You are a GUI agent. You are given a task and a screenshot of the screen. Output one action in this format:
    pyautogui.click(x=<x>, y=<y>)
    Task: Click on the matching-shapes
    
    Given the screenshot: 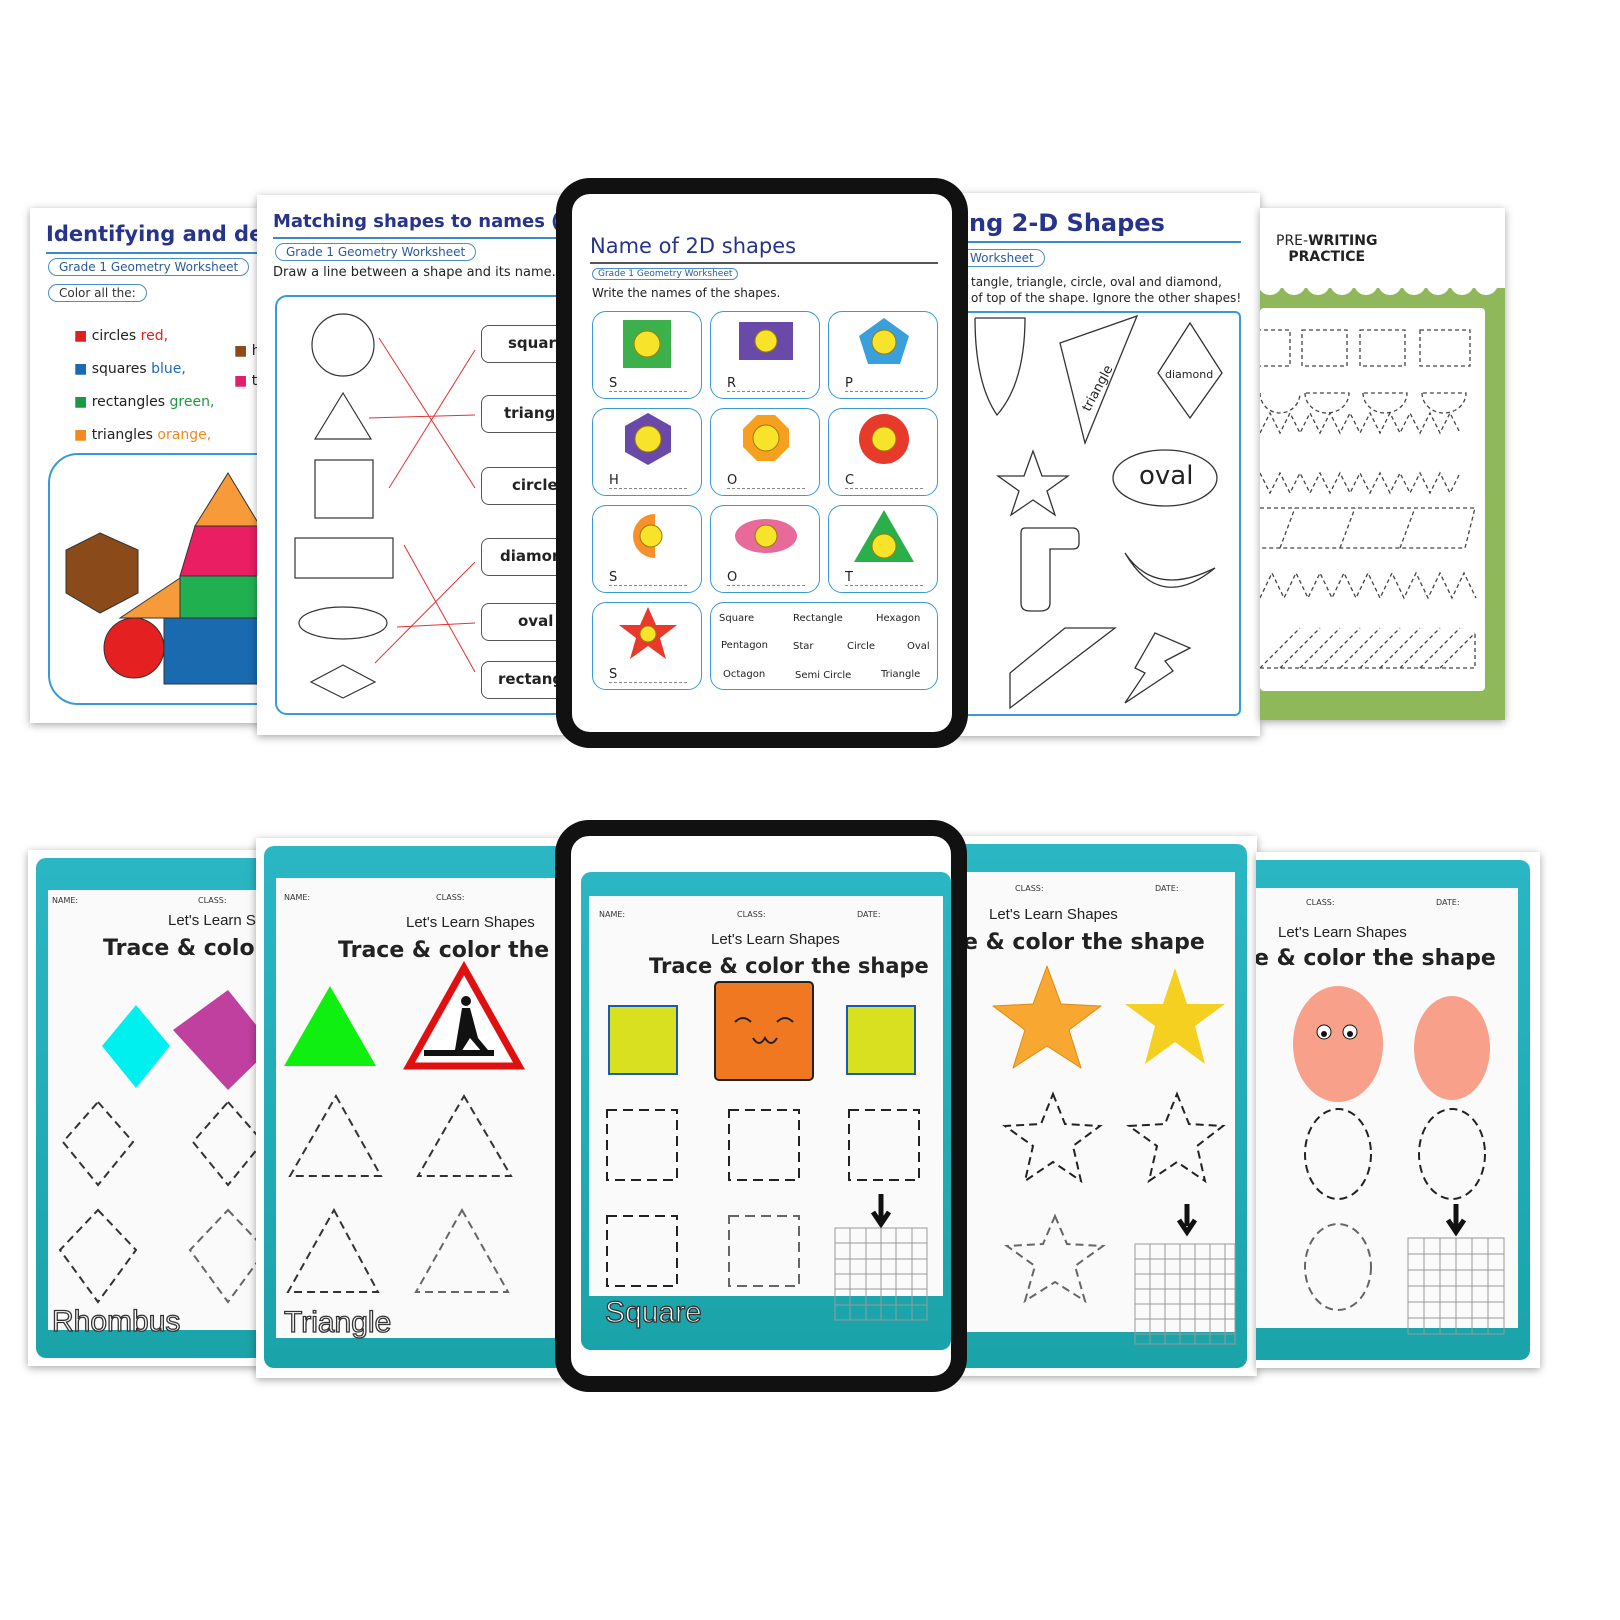 What is the action you would take?
    pyautogui.click(x=385, y=506)
    